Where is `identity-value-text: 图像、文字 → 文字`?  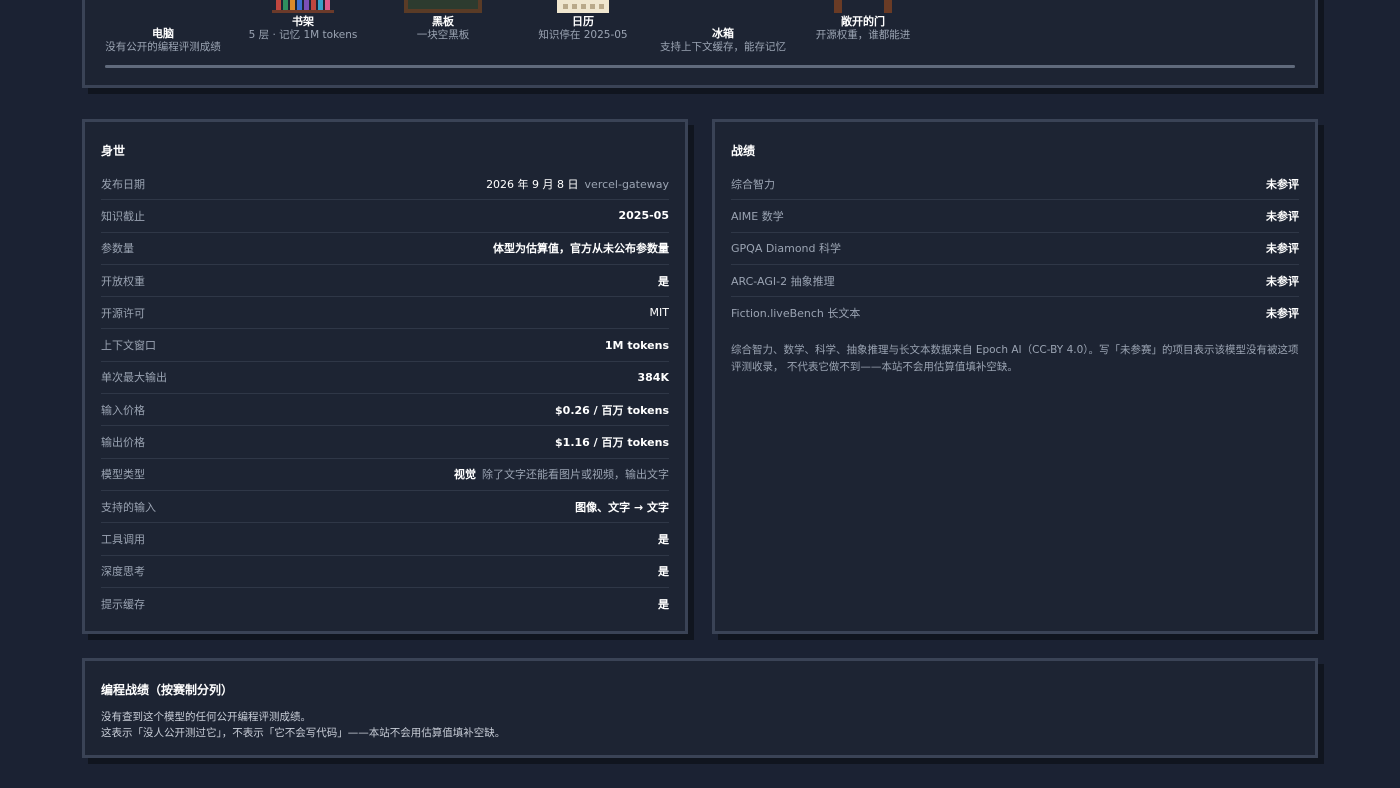
identity-value-text: 图像、文字 → 文字 is located at coordinates (622, 507).